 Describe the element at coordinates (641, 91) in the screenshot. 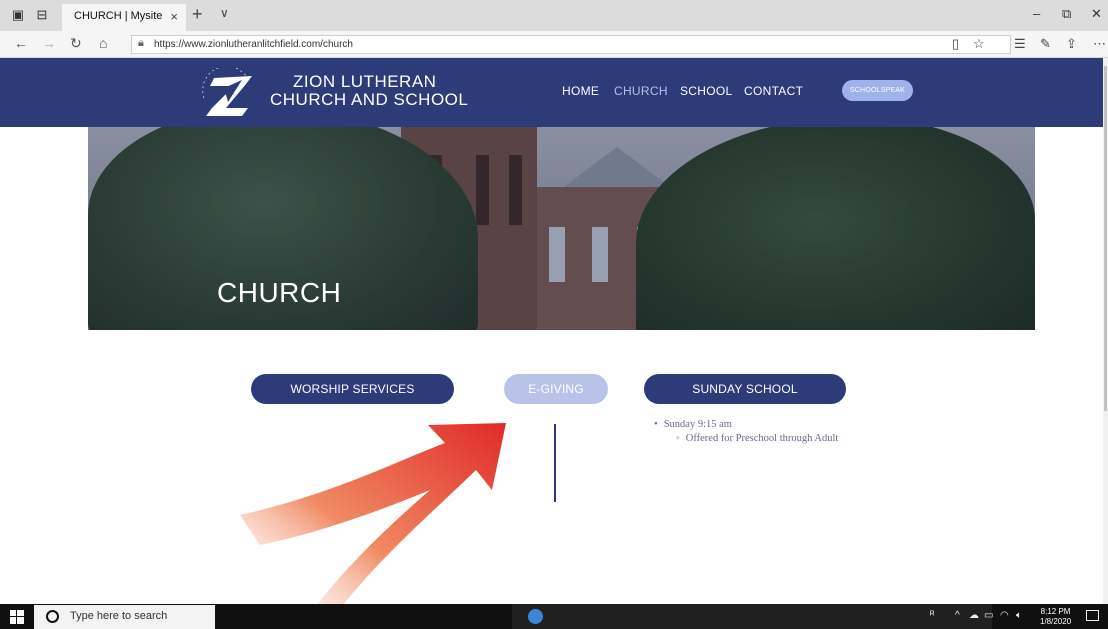

I see `nav-church: CHURCH` at that location.